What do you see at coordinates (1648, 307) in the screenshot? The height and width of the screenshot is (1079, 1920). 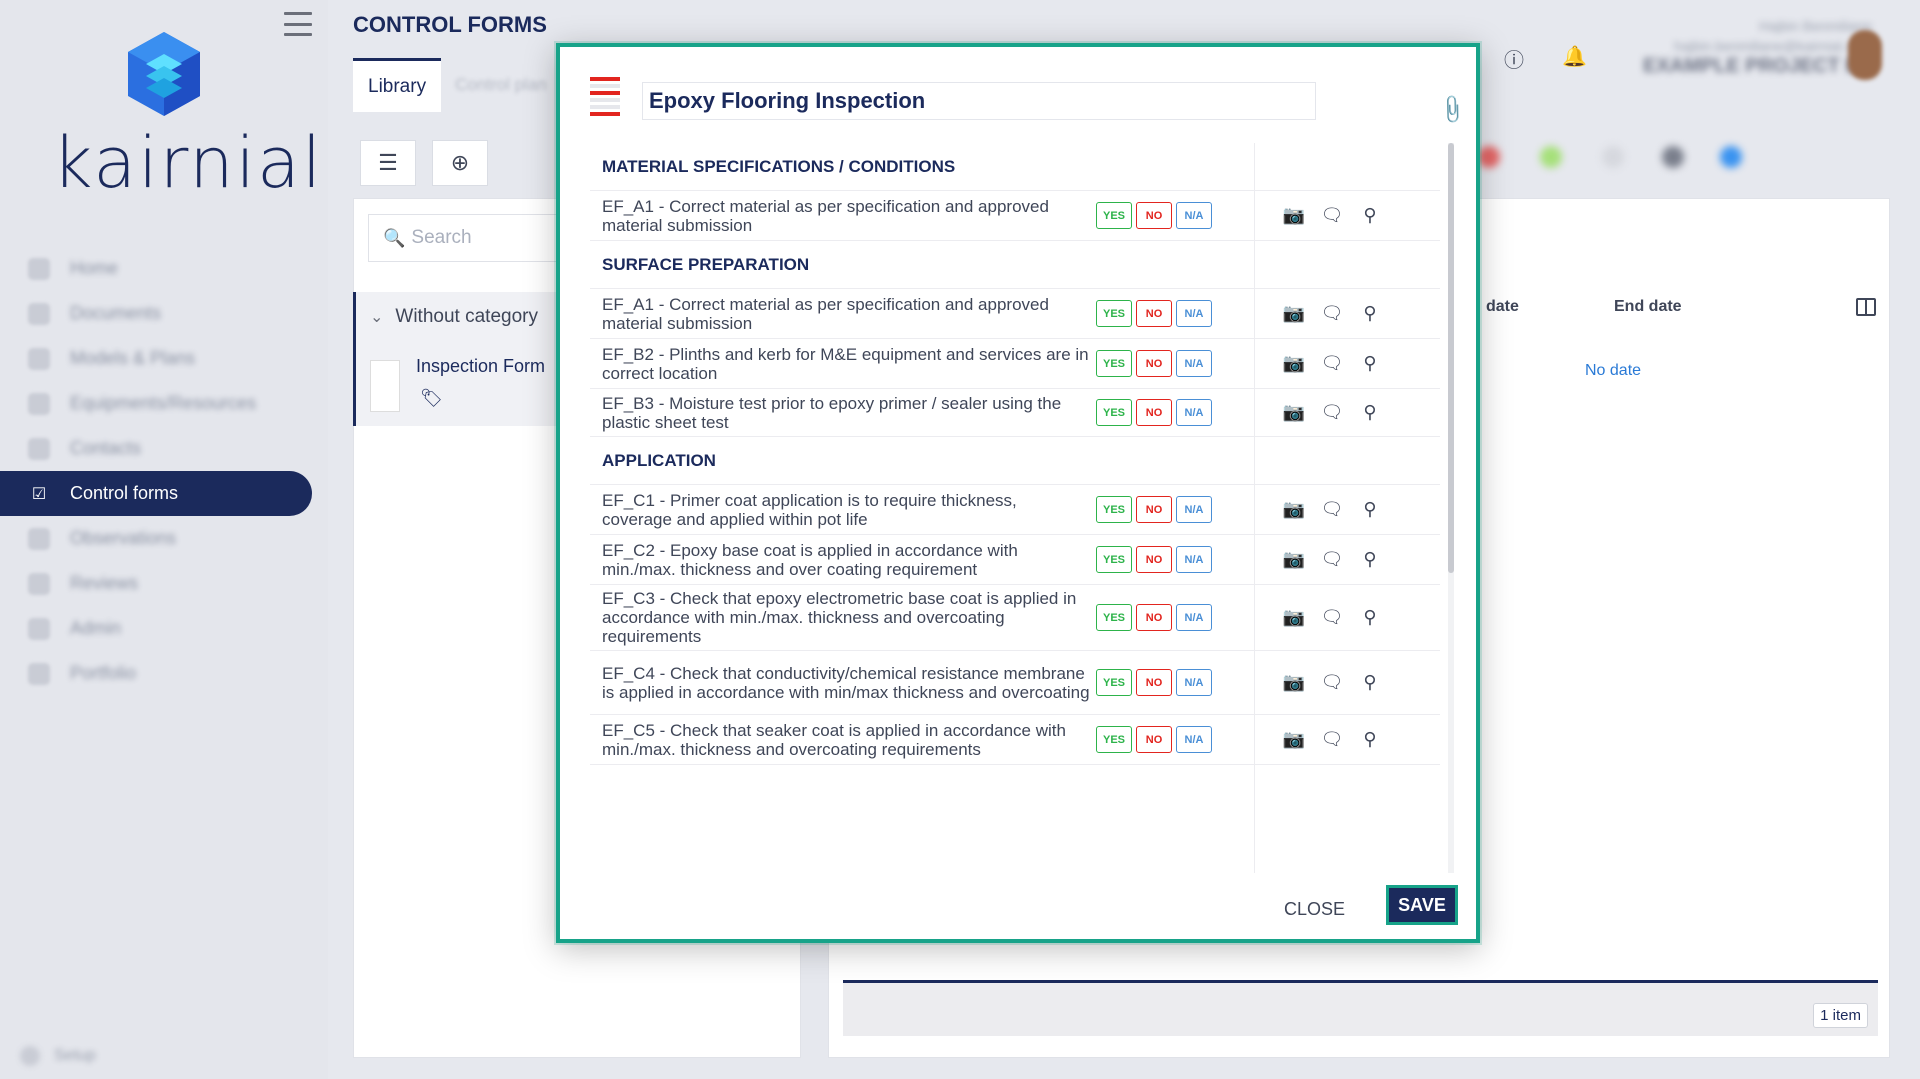 I see `column-header-end-date: End date` at bounding box center [1648, 307].